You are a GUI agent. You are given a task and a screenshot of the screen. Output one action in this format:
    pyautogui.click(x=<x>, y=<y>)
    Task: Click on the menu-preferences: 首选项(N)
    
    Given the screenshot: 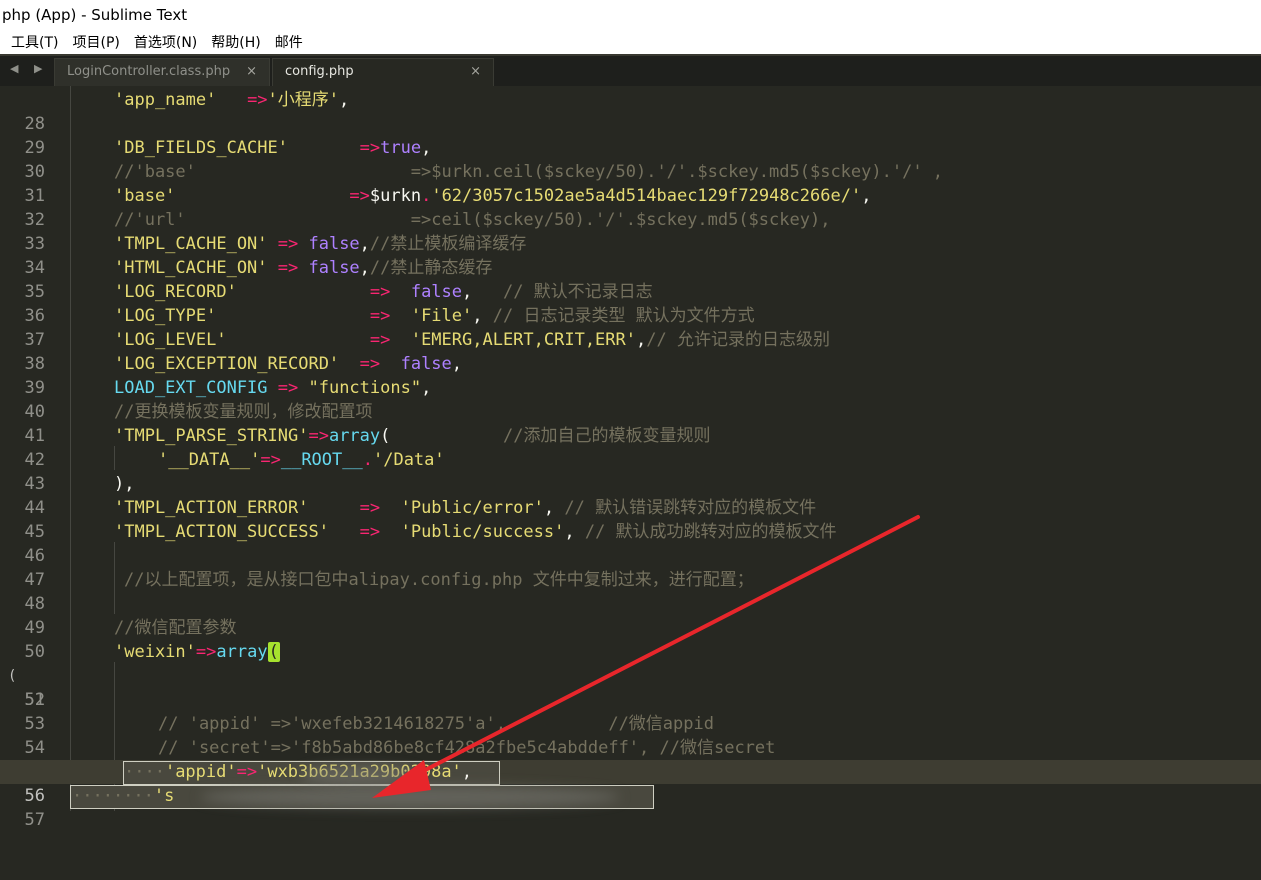 What is the action you would take?
    pyautogui.click(x=165, y=42)
    